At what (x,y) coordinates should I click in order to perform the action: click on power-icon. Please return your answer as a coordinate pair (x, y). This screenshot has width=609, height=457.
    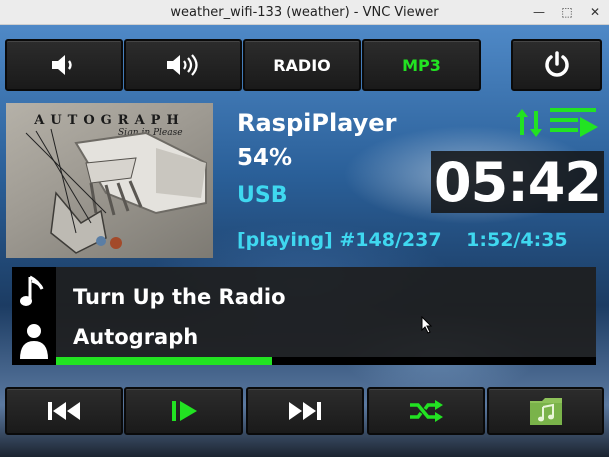
    Looking at the image, I should click on (556, 64).